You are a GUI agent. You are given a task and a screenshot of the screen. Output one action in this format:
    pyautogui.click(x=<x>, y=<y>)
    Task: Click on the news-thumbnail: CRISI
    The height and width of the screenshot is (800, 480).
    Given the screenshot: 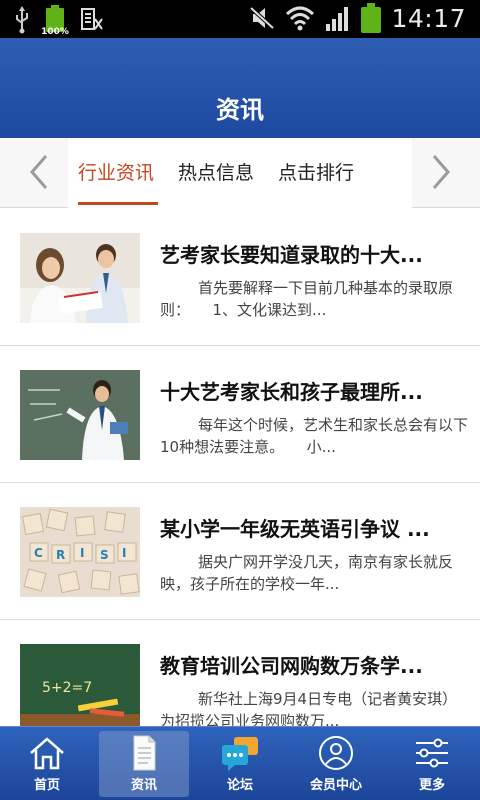 What is the action you would take?
    pyautogui.click(x=80, y=552)
    